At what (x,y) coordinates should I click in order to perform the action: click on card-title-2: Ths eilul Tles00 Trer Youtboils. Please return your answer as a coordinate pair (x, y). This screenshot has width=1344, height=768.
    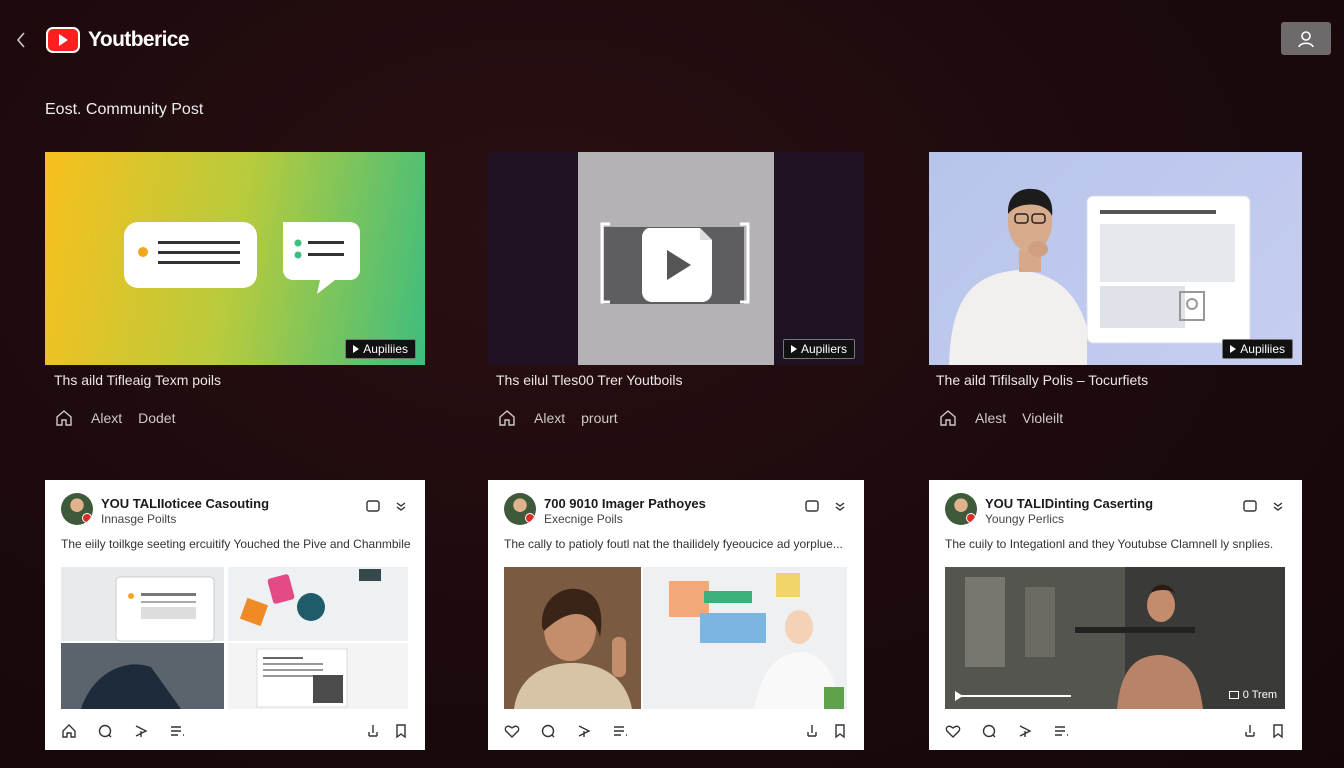
    Looking at the image, I should click on (589, 380).